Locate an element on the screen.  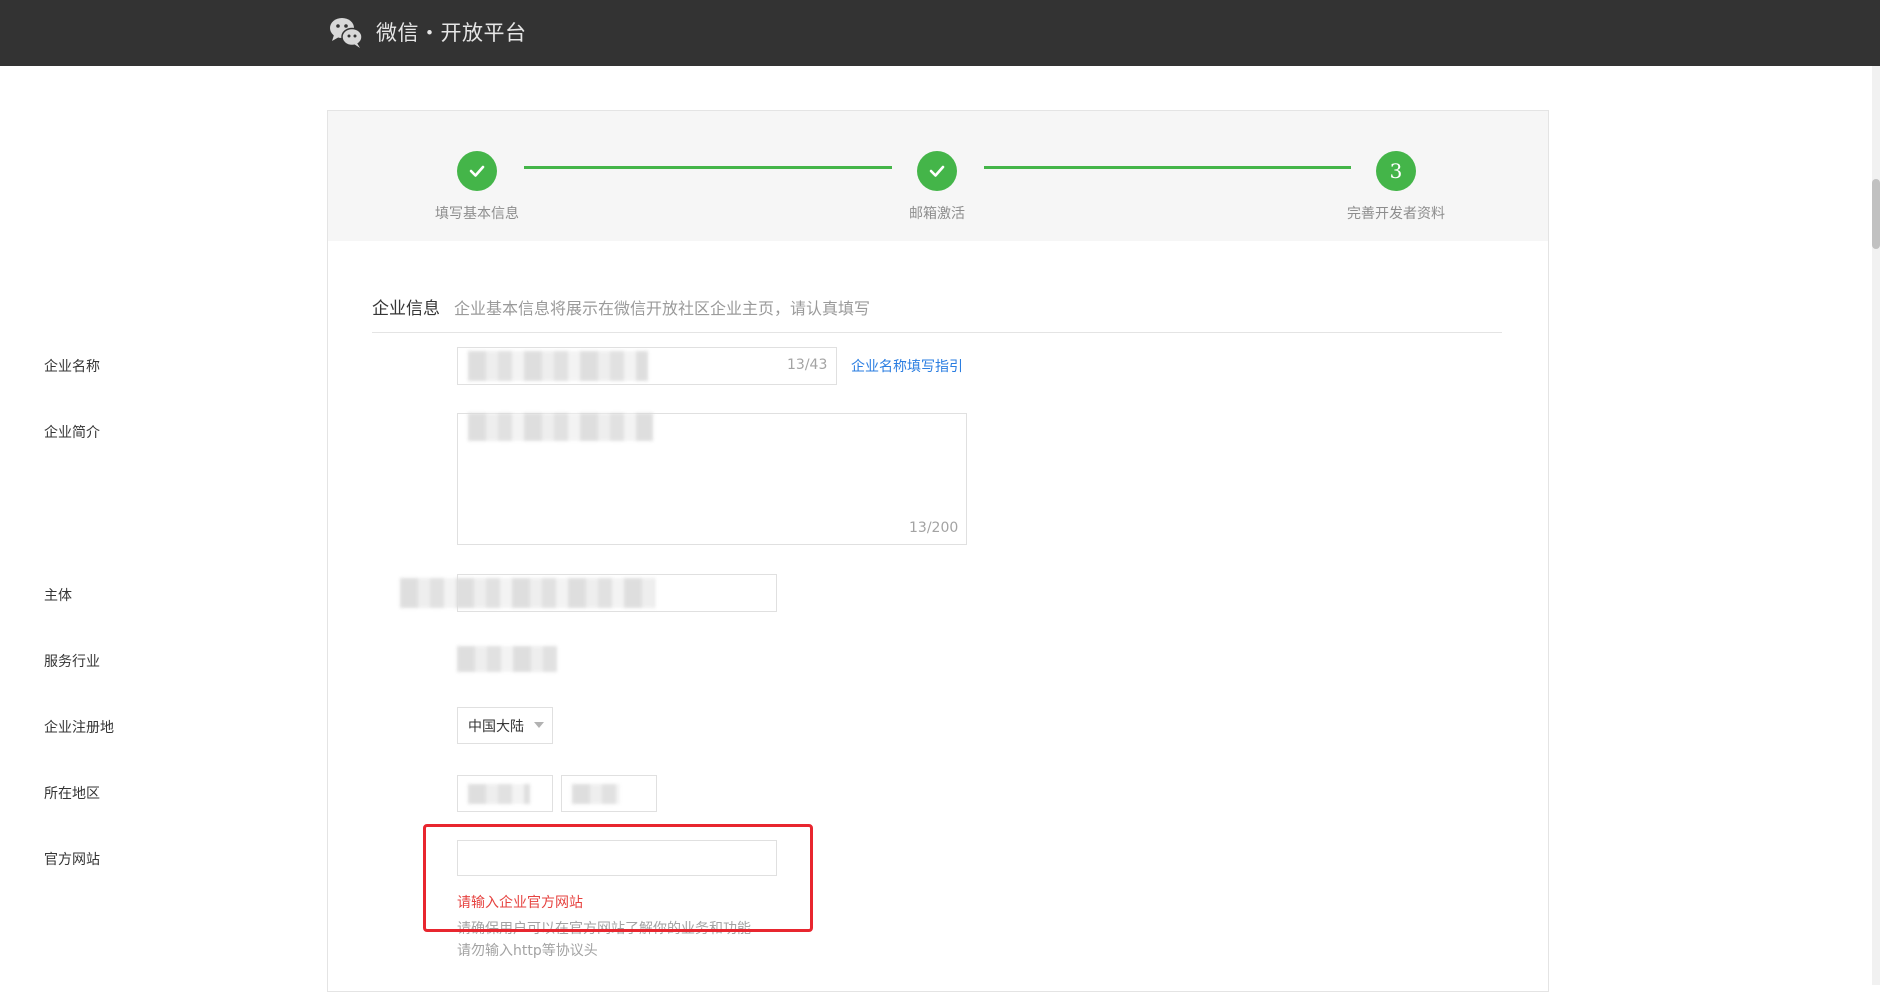
step-3: 3 完善开发者资料 is located at coordinates (1396, 187).